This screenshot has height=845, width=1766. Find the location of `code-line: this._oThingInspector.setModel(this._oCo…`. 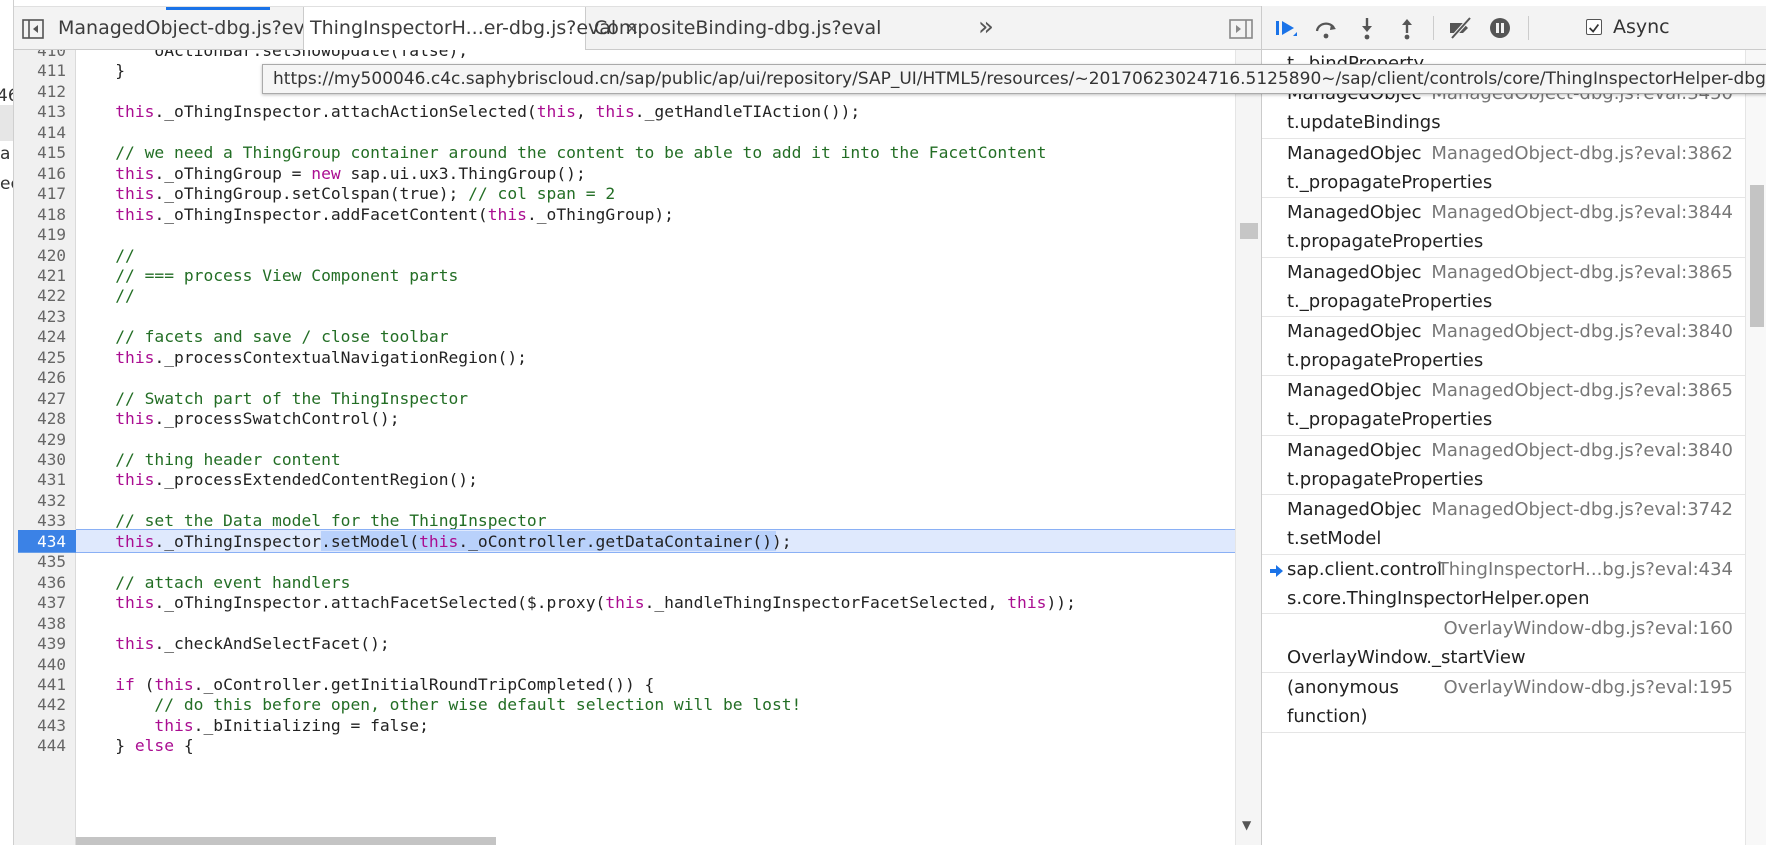

code-line: this._oThingInspector.setModel(this._oCo… is located at coordinates (433, 541).